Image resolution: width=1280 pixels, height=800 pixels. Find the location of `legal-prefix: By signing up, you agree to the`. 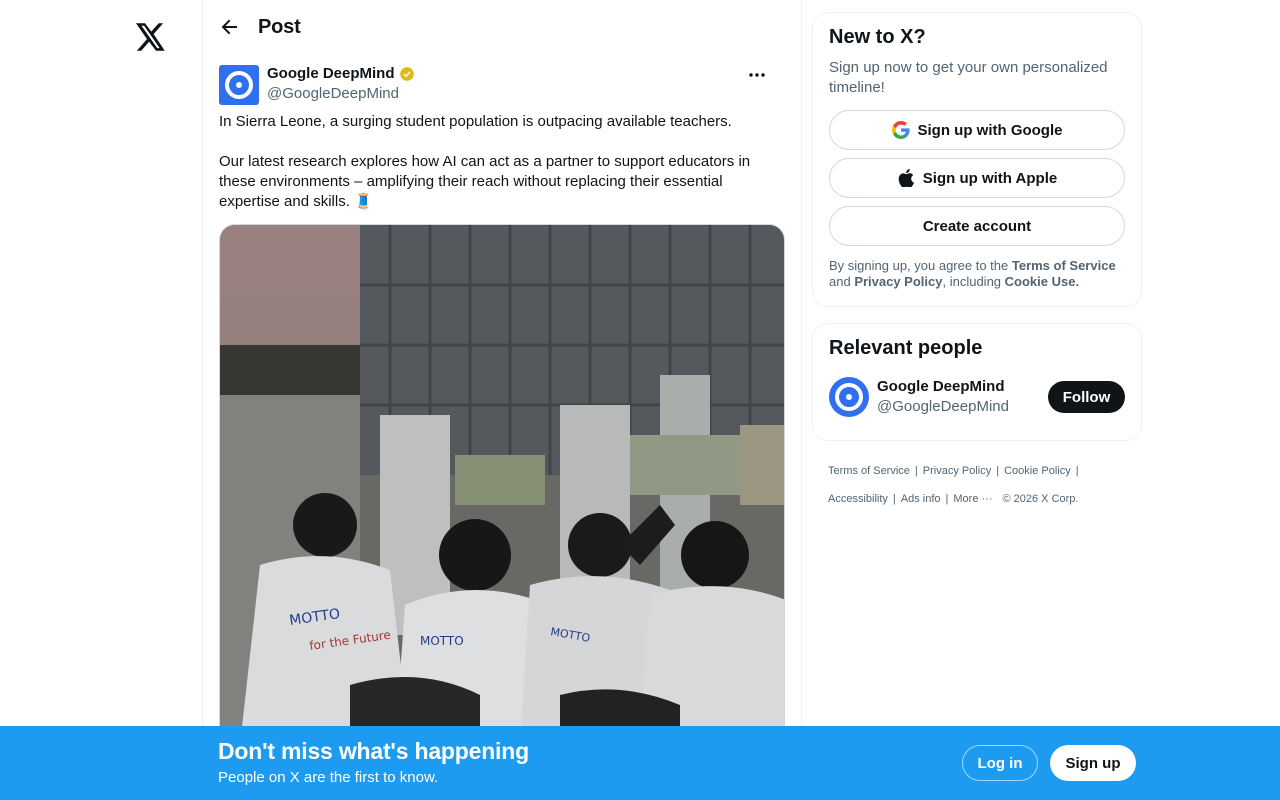

legal-prefix: By signing up, you agree to the is located at coordinates (920, 265).